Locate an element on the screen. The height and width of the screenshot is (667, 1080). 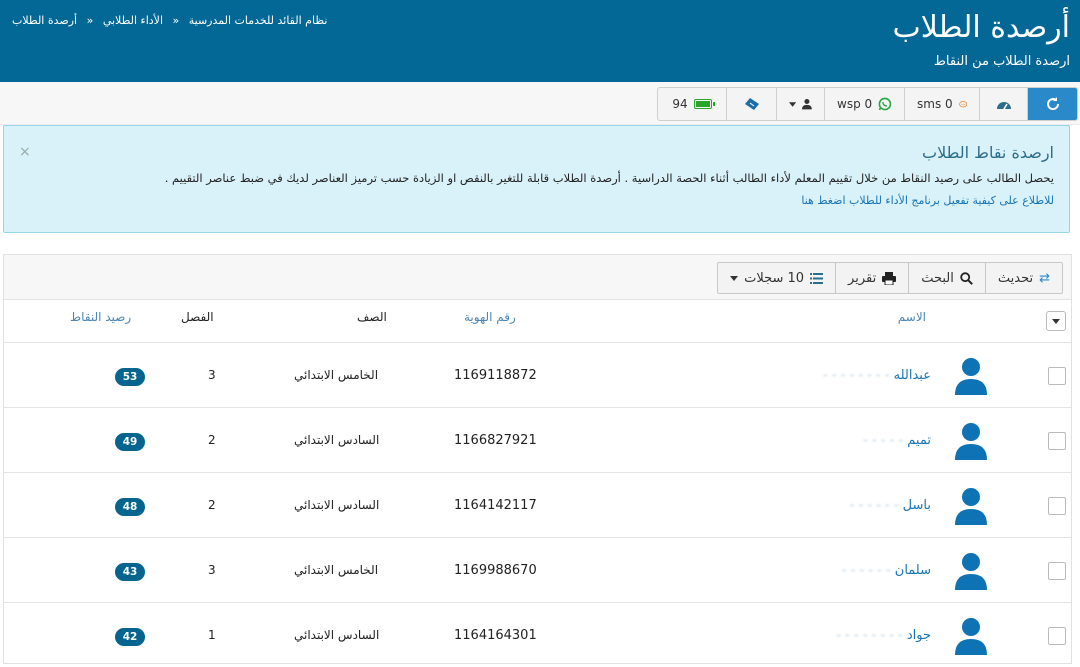
page-subtitle: ارصدة الطلاب من النقاط is located at coordinates (1001, 61).